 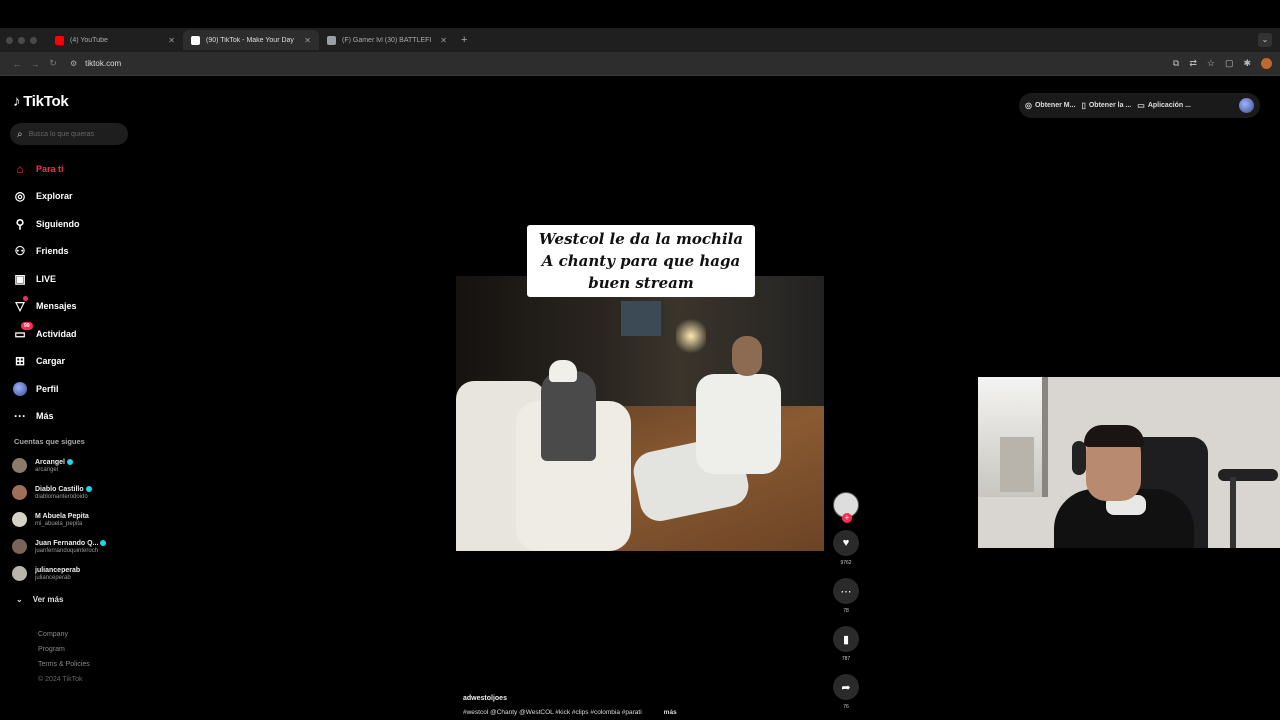 What do you see at coordinates (59, 465) in the screenshot?
I see `list-item: Arcangel arcangel` at bounding box center [59, 465].